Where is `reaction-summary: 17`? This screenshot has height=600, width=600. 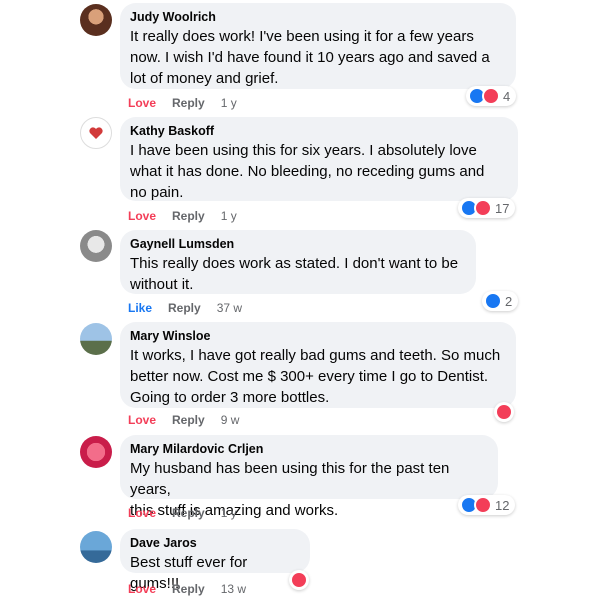
reaction-summary: 17 is located at coordinates (487, 208).